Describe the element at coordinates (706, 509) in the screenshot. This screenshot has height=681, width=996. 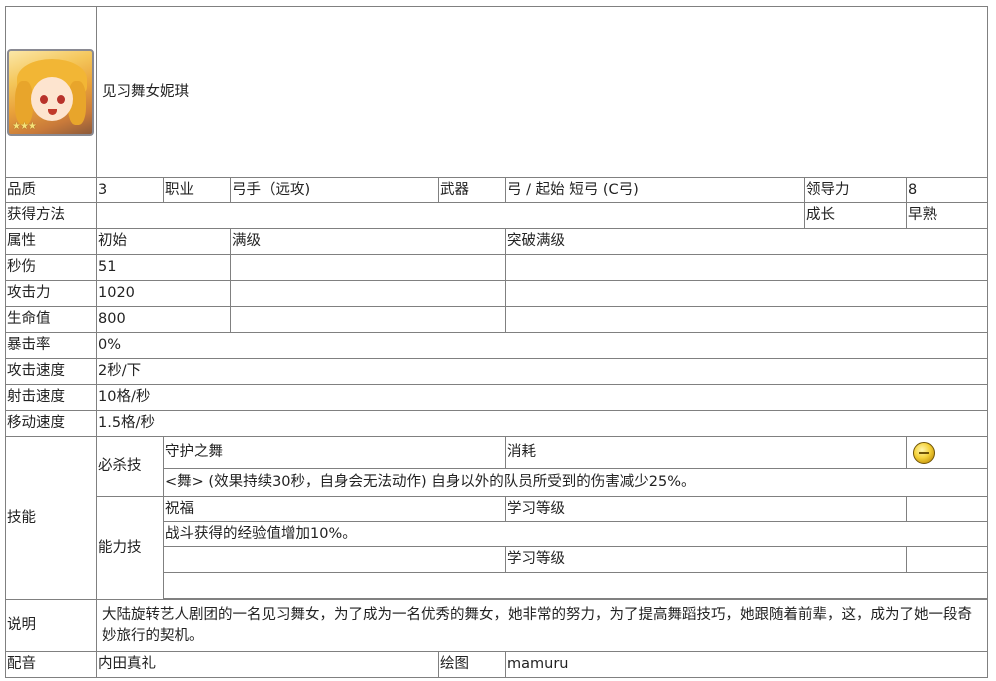
I see `ability-learn-label: 学习等级` at that location.